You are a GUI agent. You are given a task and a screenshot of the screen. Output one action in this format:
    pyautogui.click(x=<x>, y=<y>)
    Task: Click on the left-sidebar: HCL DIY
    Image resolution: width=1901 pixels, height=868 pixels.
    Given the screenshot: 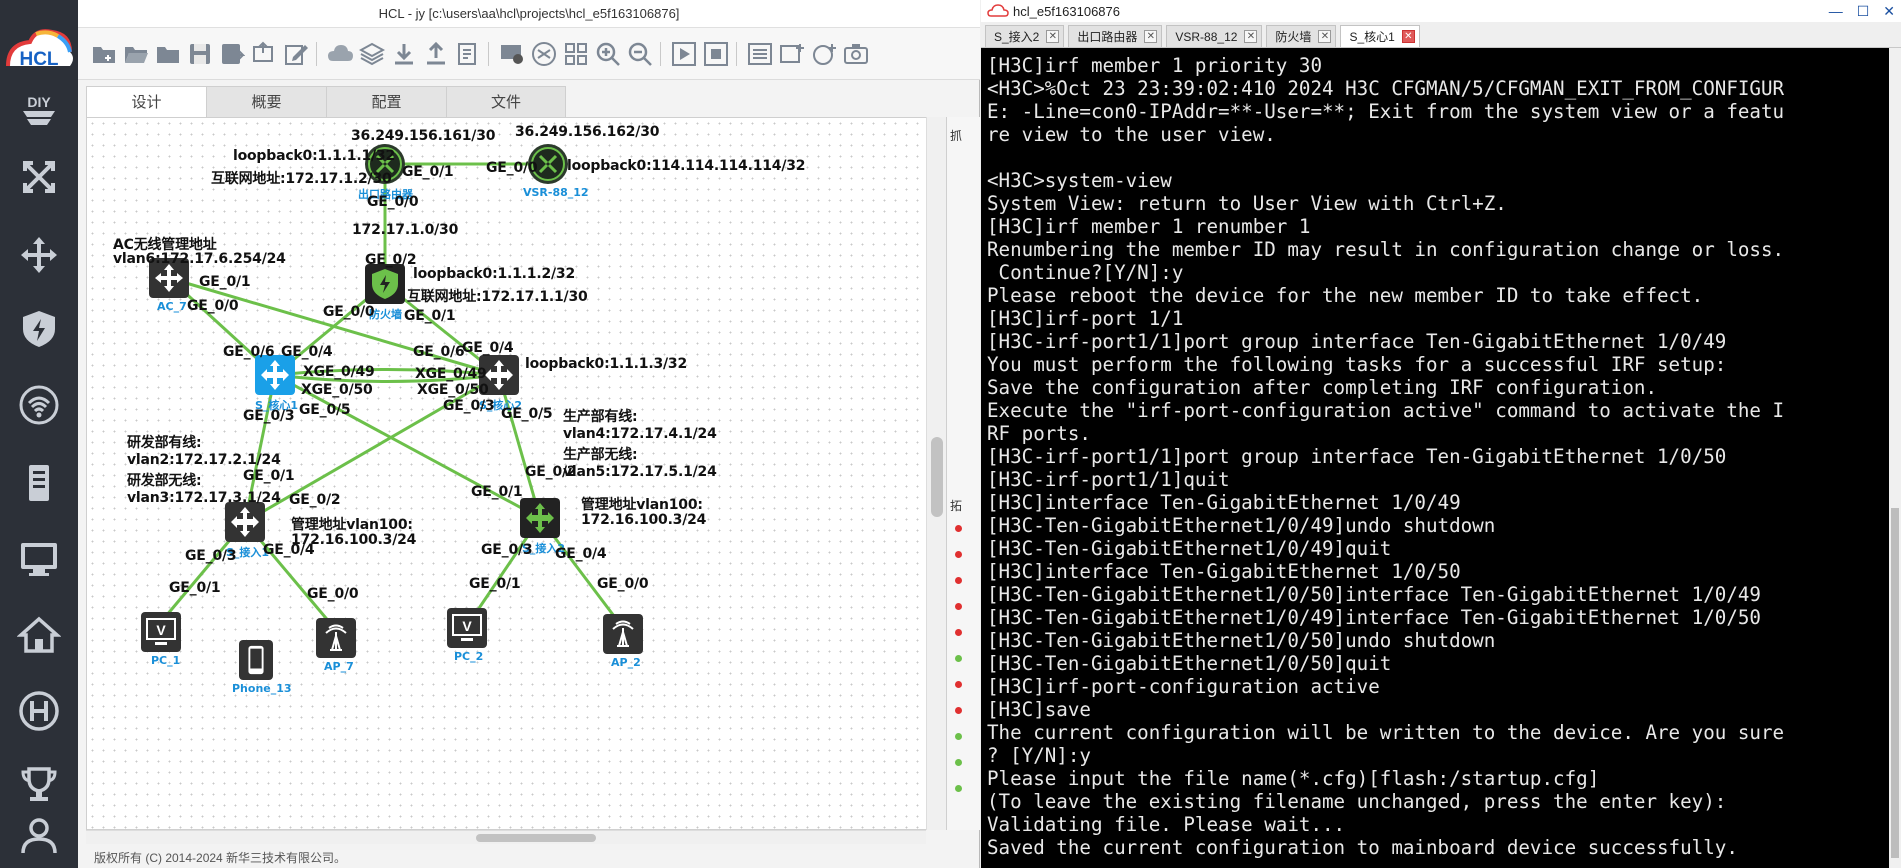 What is the action you would take?
    pyautogui.click(x=39, y=434)
    